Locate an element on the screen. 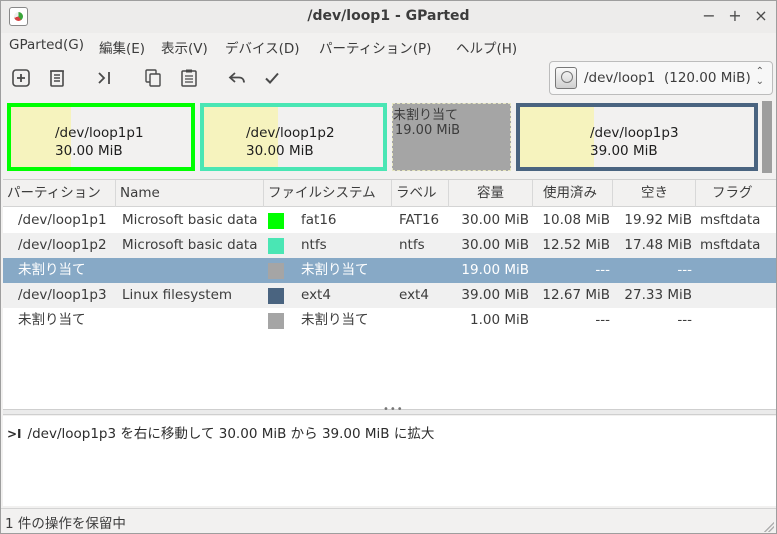 This screenshot has height=534, width=777. undo-button is located at coordinates (237, 78).